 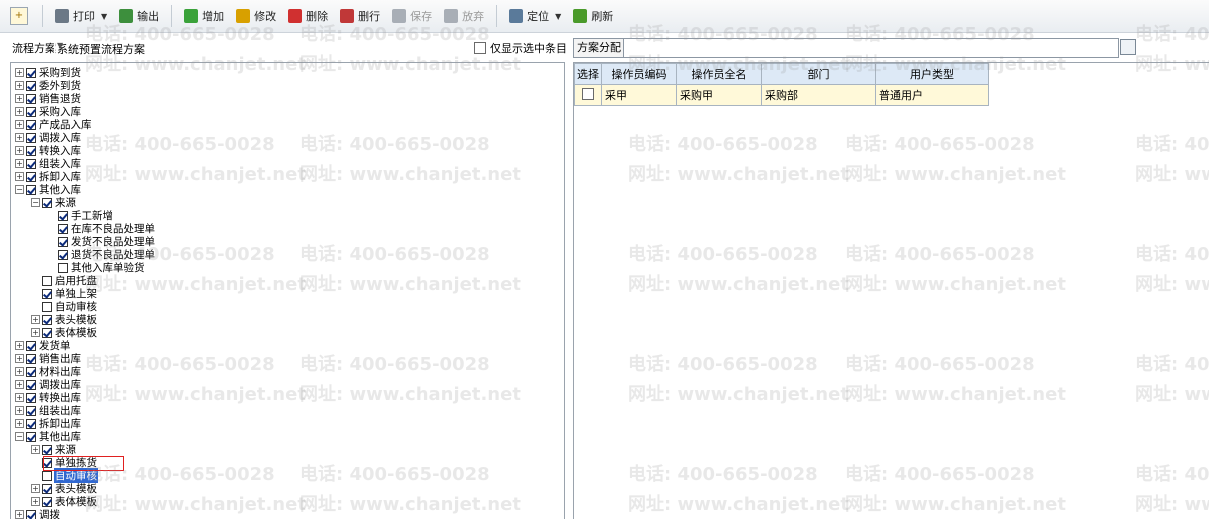 What do you see at coordinates (1128, 47) in the screenshot?
I see `grid-picker-icon` at bounding box center [1128, 47].